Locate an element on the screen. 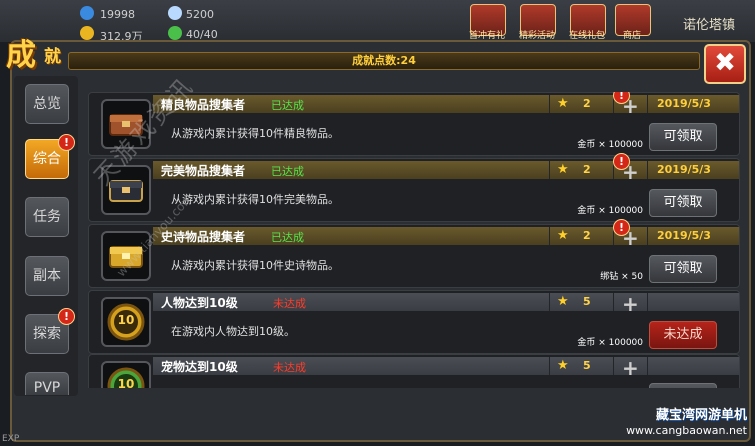 Image resolution: width=755 pixels, height=446 pixels. panel-title-main: 成 is located at coordinates (21, 55).